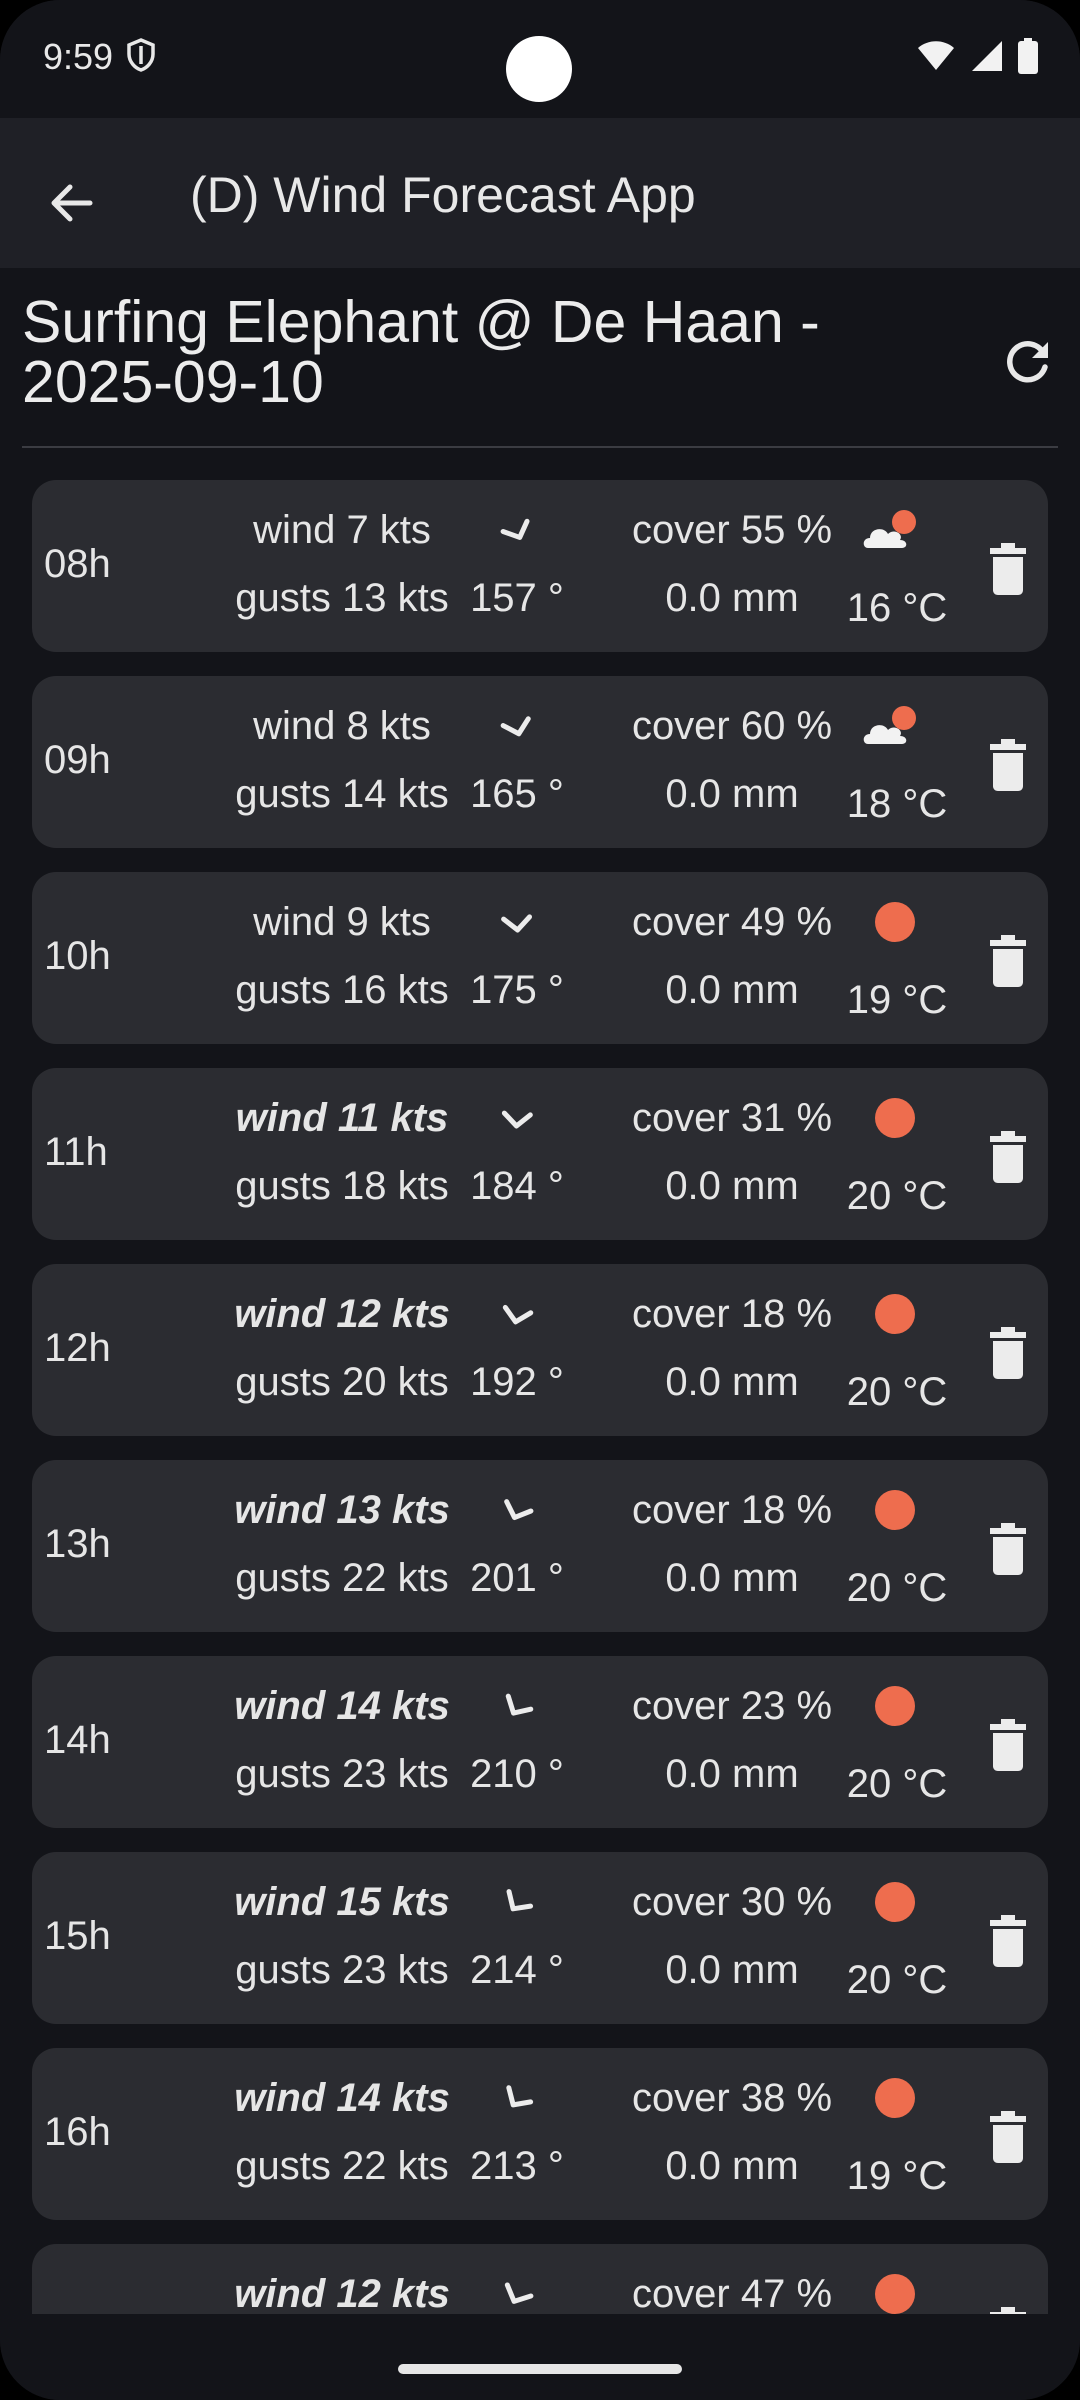 The width and height of the screenshot is (1080, 2400). I want to click on hour-label: 10h, so click(77, 956).